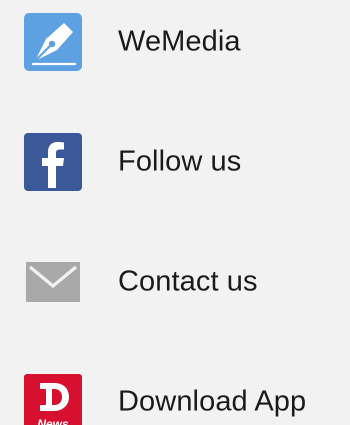  Describe the element at coordinates (53, 421) in the screenshot. I see `news-icon-text: News` at that location.